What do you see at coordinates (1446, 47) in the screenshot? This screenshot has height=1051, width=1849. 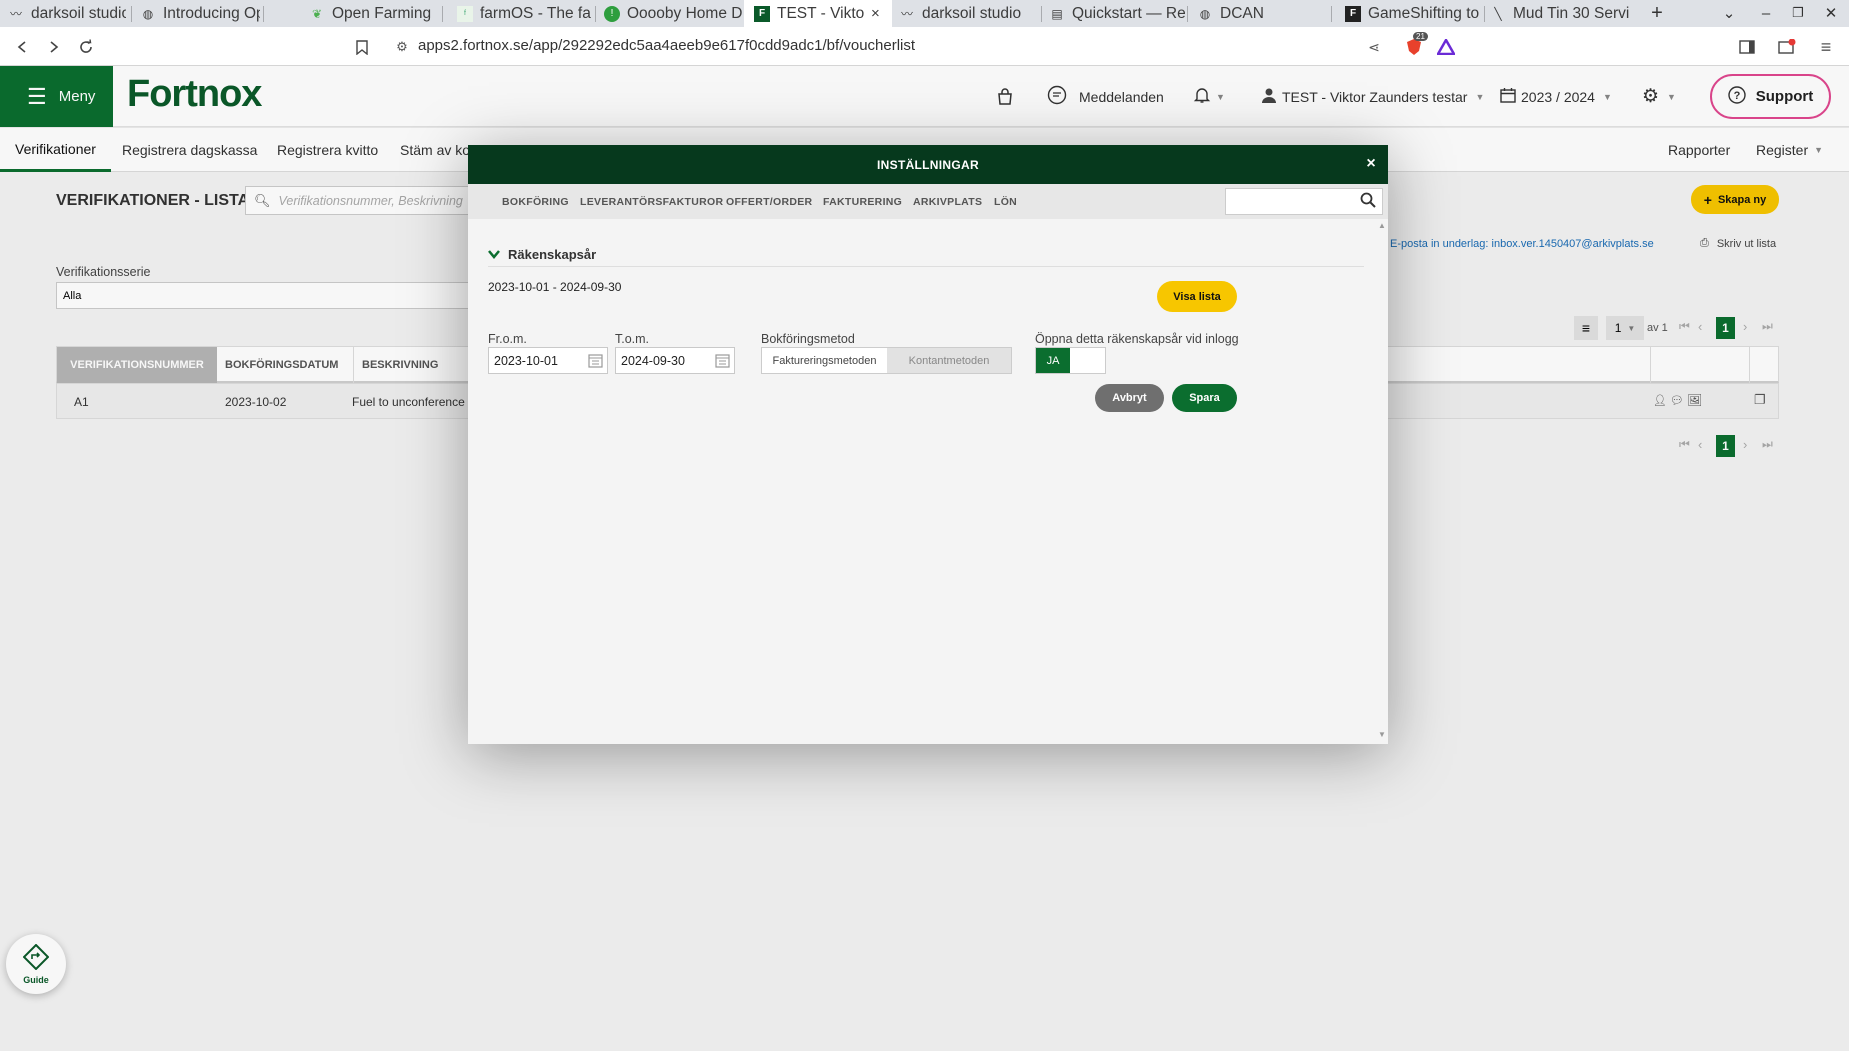 I see `brave-rewards-icon` at bounding box center [1446, 47].